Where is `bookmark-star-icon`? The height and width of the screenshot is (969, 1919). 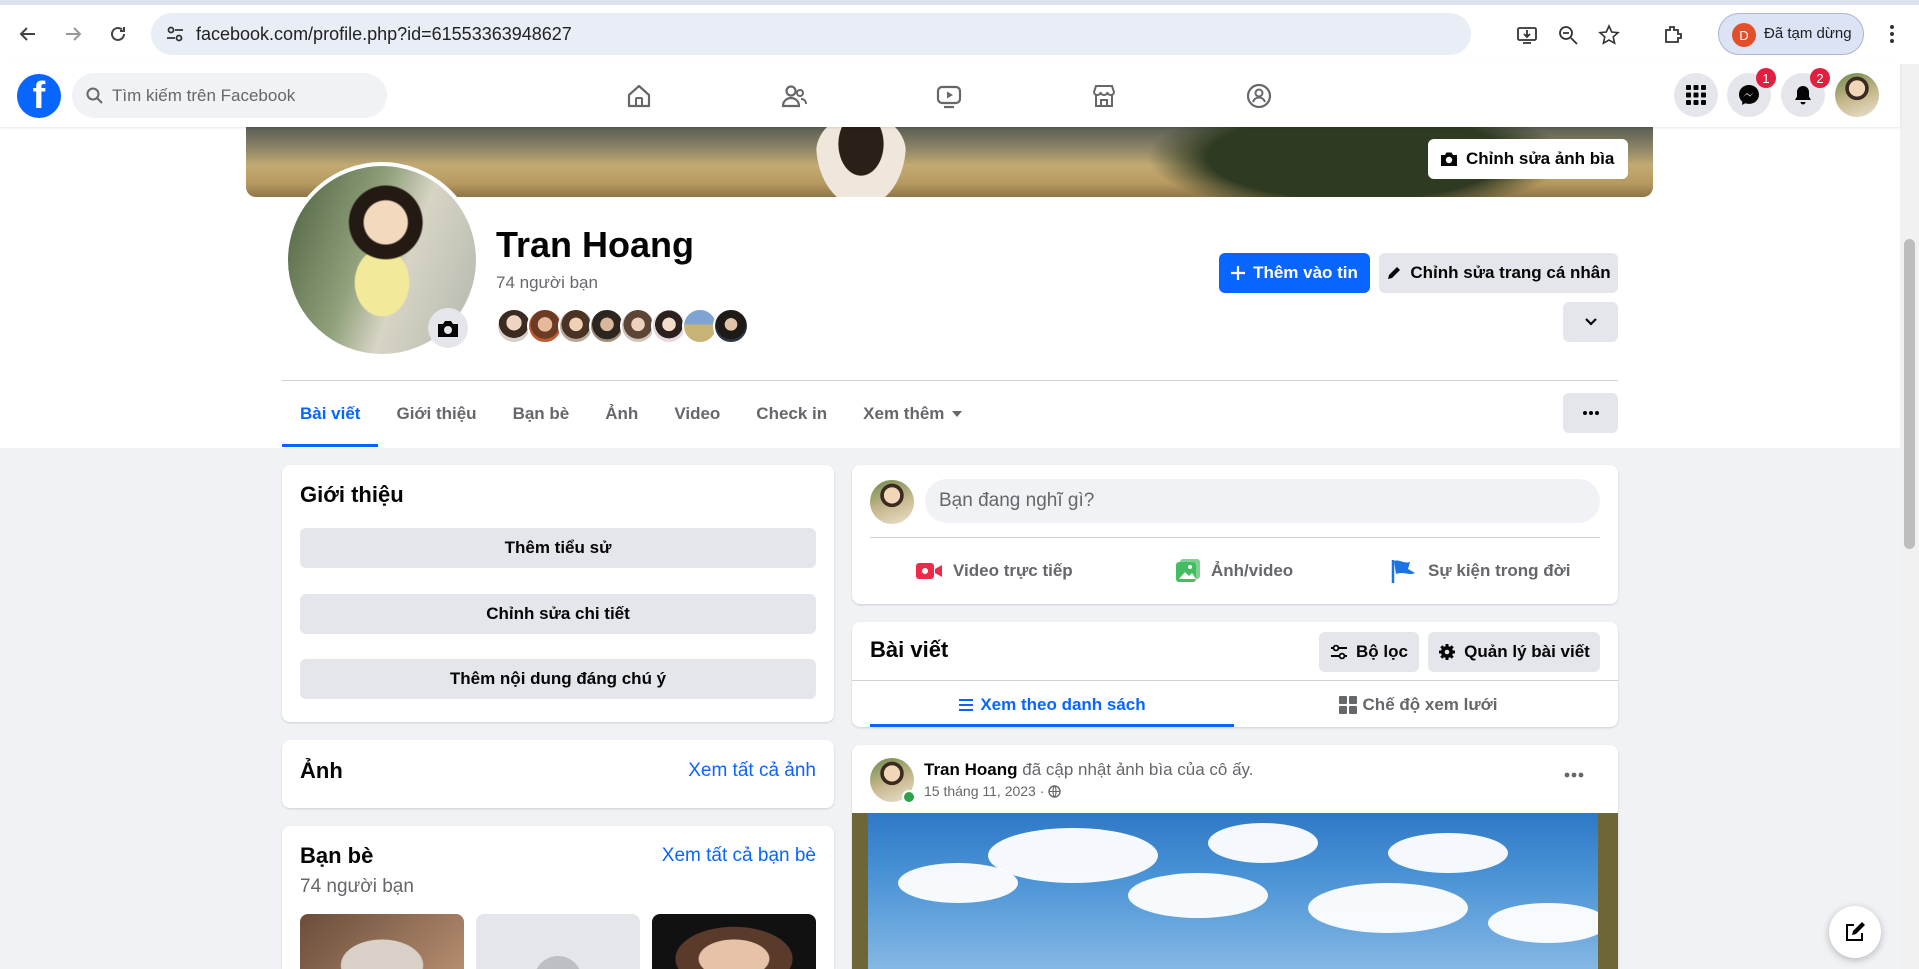
bookmark-star-icon is located at coordinates (1609, 35).